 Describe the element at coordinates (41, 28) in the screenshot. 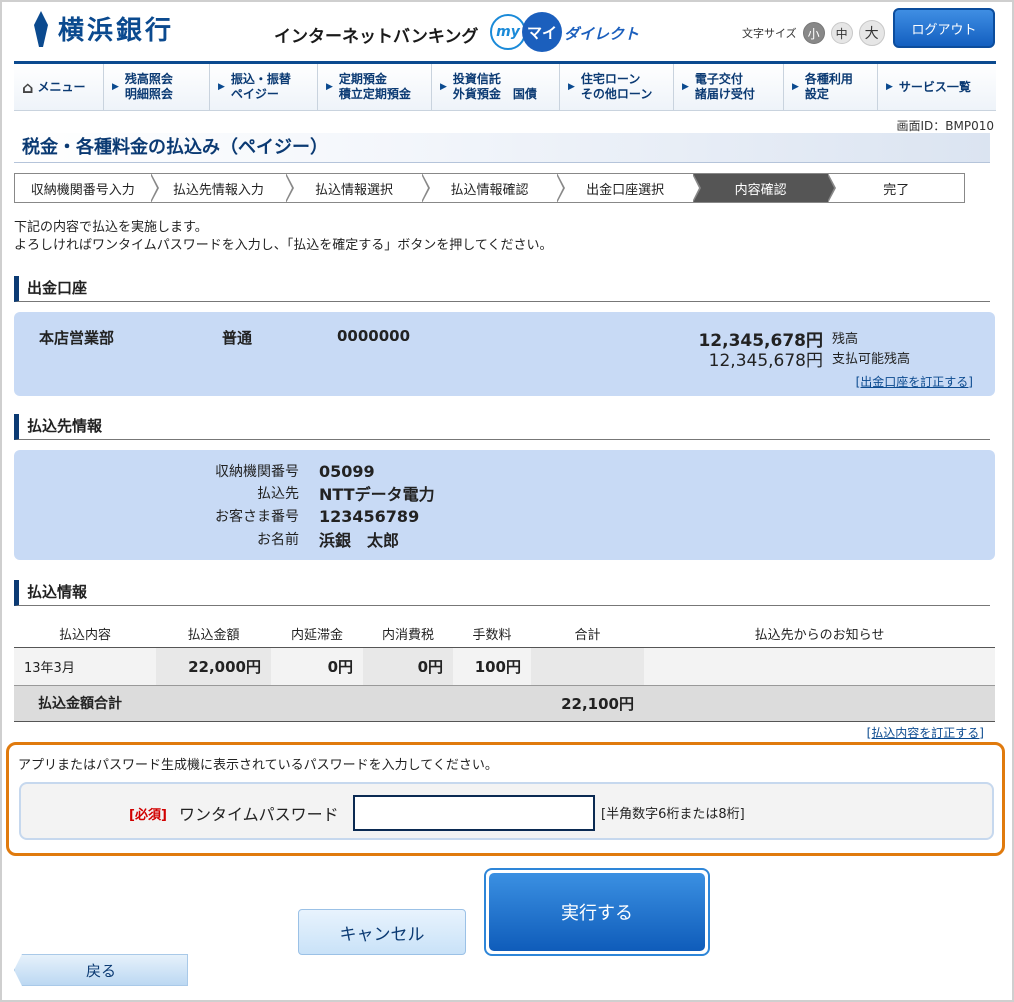

I see `logo-mark-icon` at that location.